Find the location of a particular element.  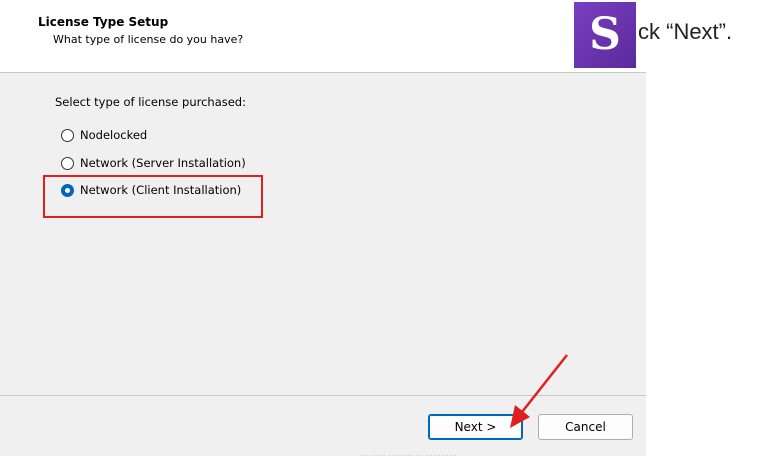

option-nodelocked-label: Nodelocked is located at coordinates (114, 135).